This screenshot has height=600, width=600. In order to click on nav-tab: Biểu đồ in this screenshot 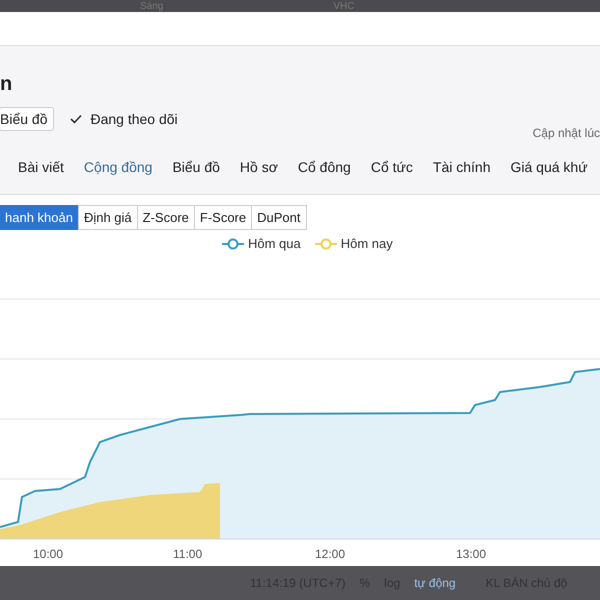, I will do `click(196, 167)`.